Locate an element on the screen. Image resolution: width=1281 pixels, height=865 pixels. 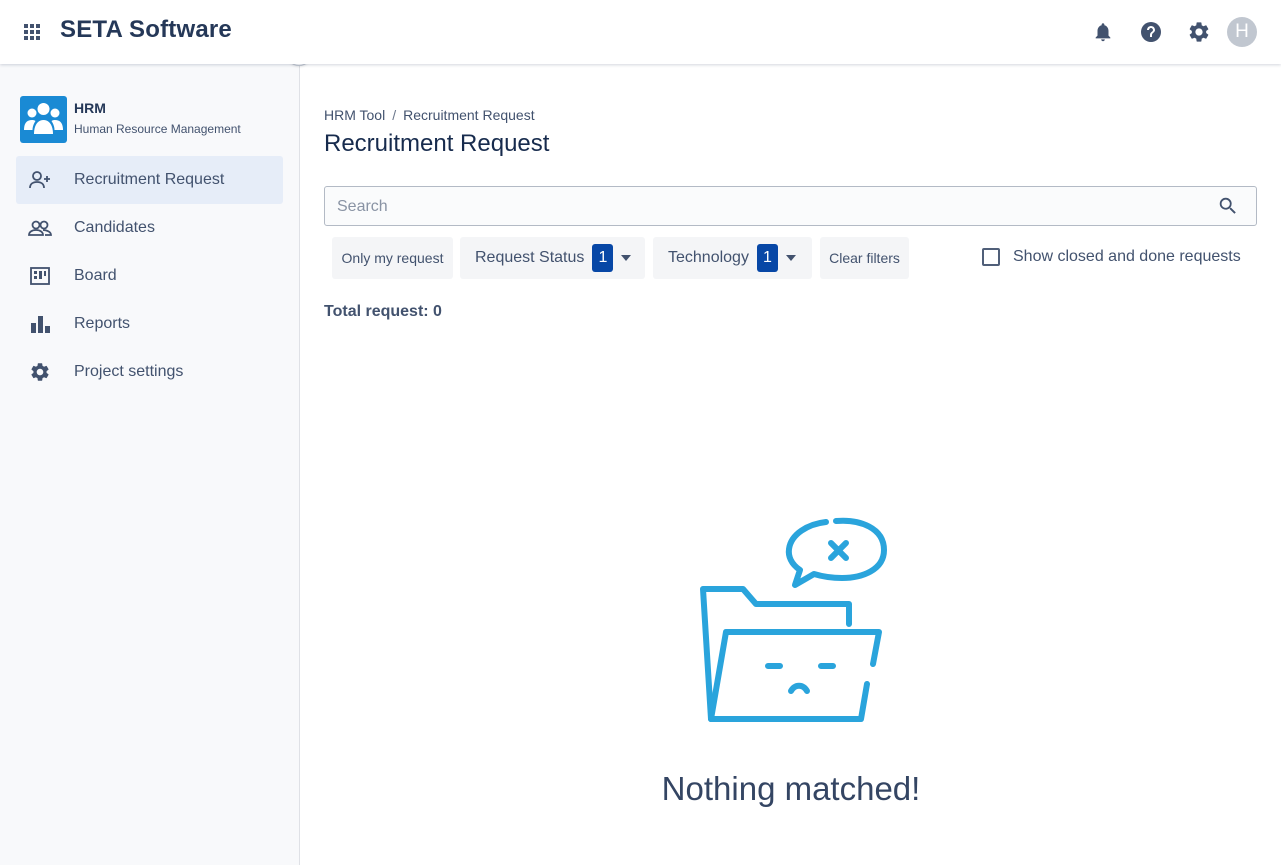
request-status-label: Request Status is located at coordinates (530, 257).